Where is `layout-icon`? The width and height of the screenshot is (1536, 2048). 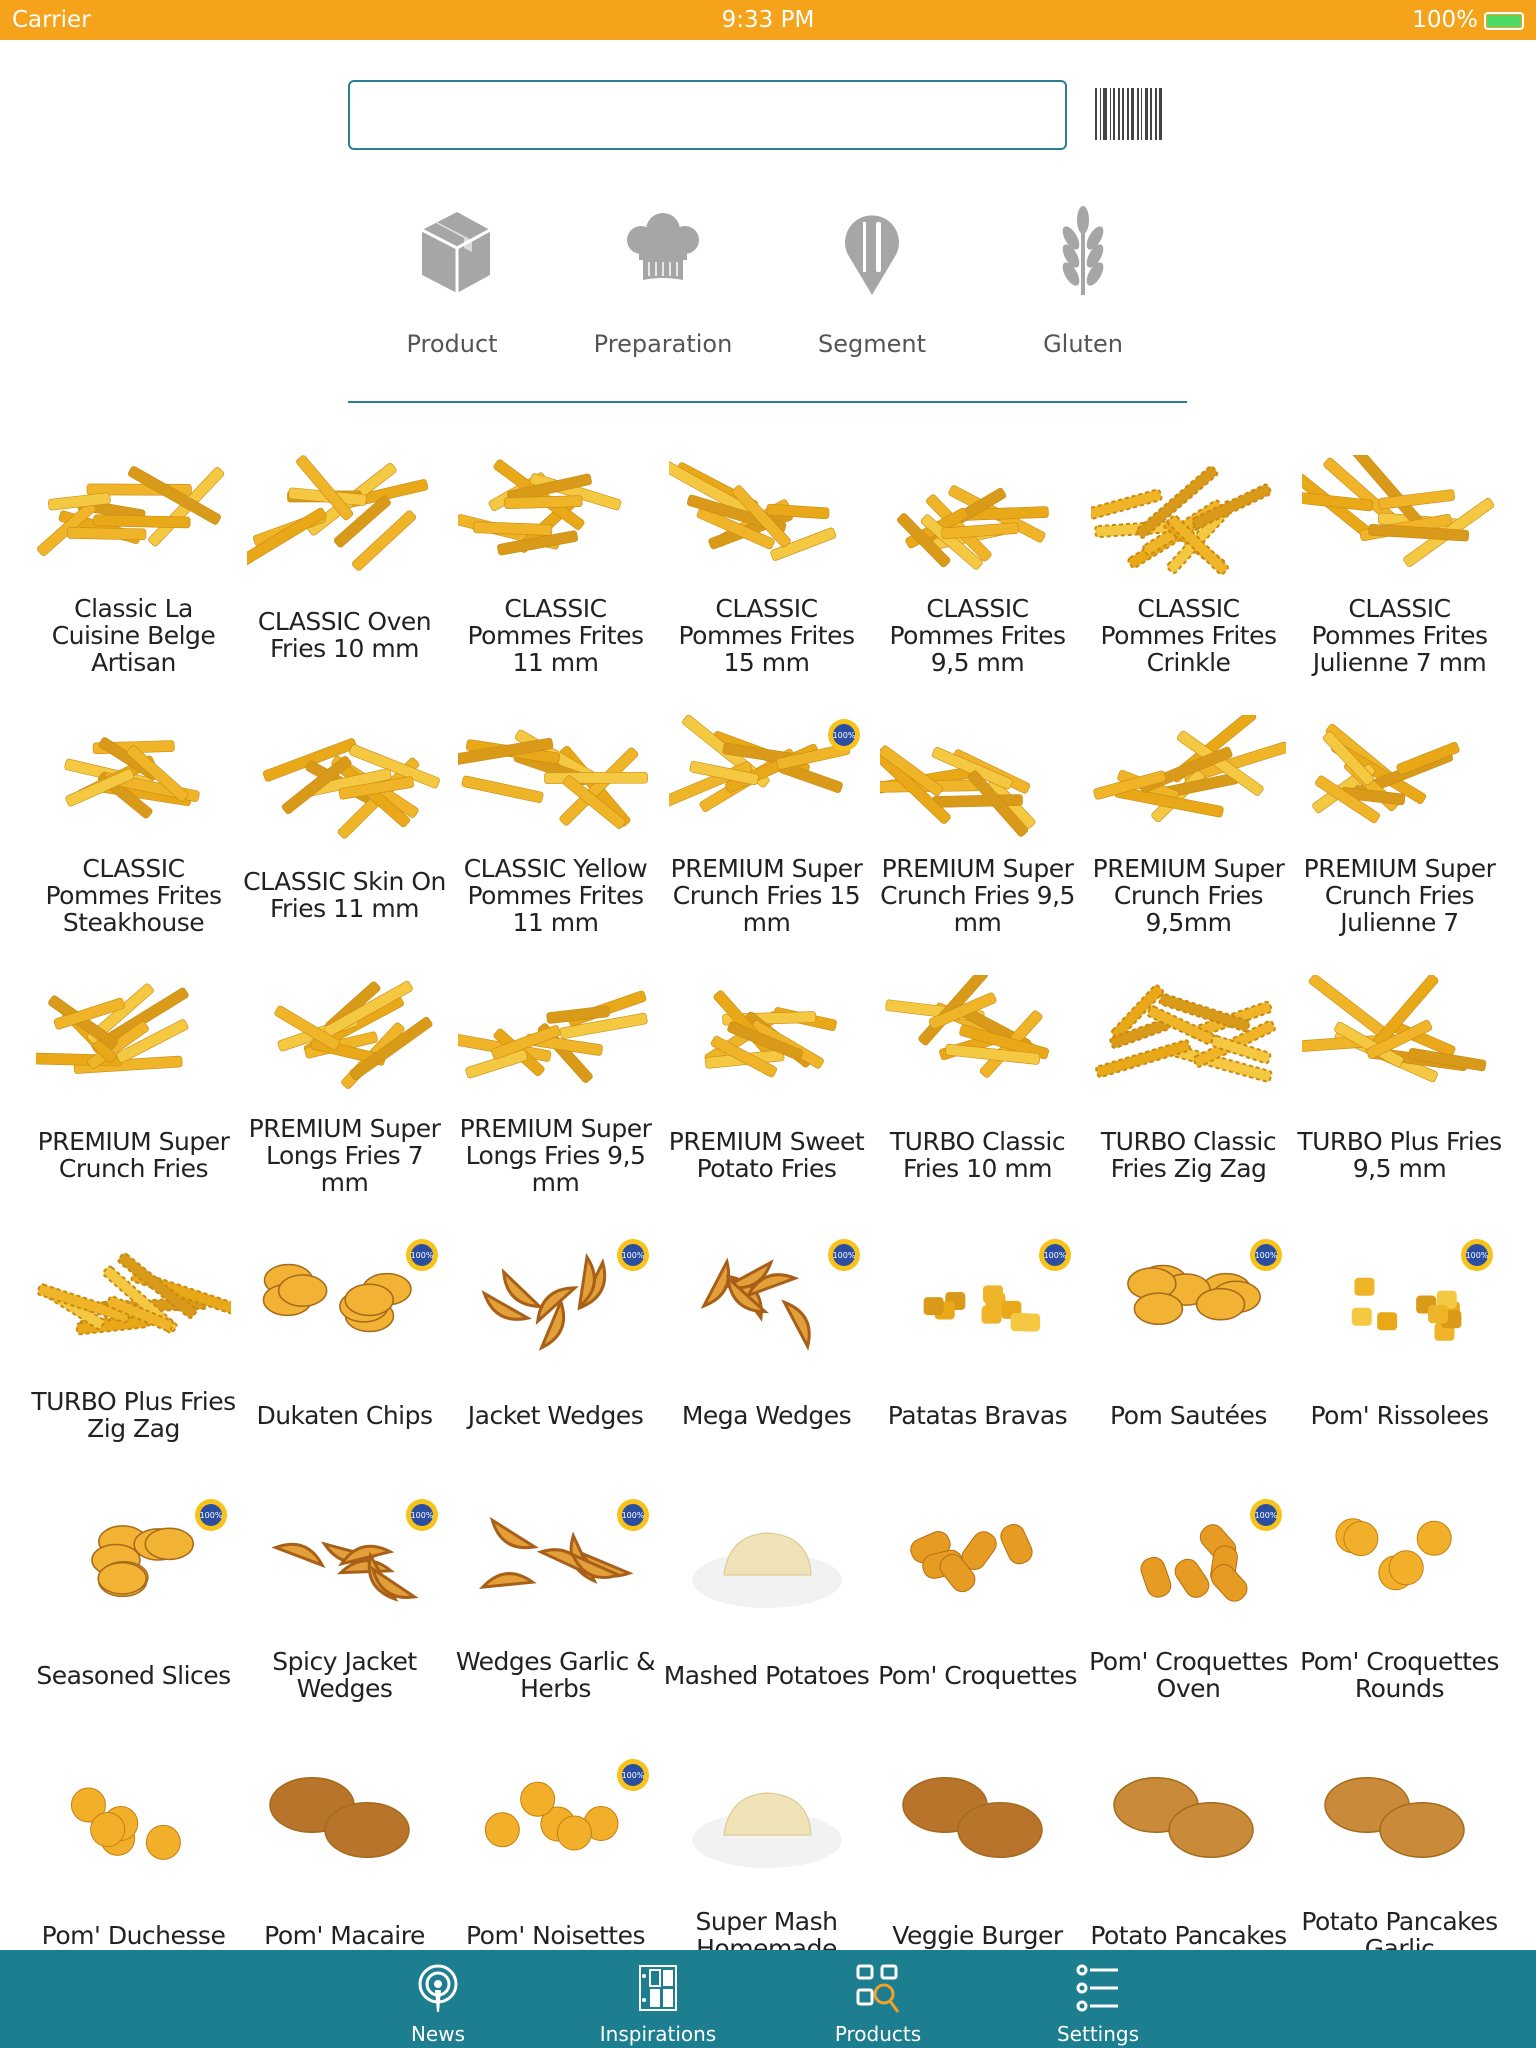
layout-icon is located at coordinates (658, 1988).